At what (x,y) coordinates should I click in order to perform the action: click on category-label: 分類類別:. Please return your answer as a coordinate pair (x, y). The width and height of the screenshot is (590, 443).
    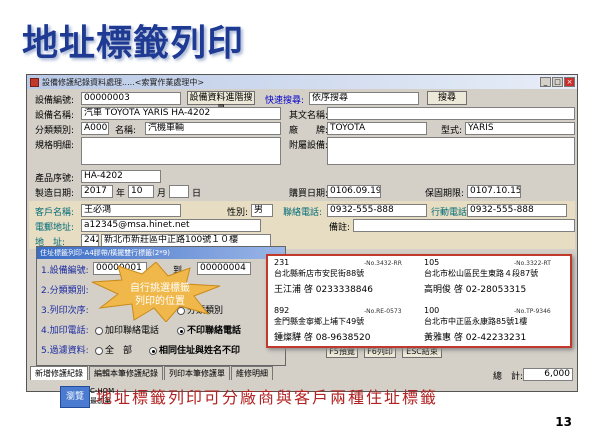
    Looking at the image, I should click on (55, 131).